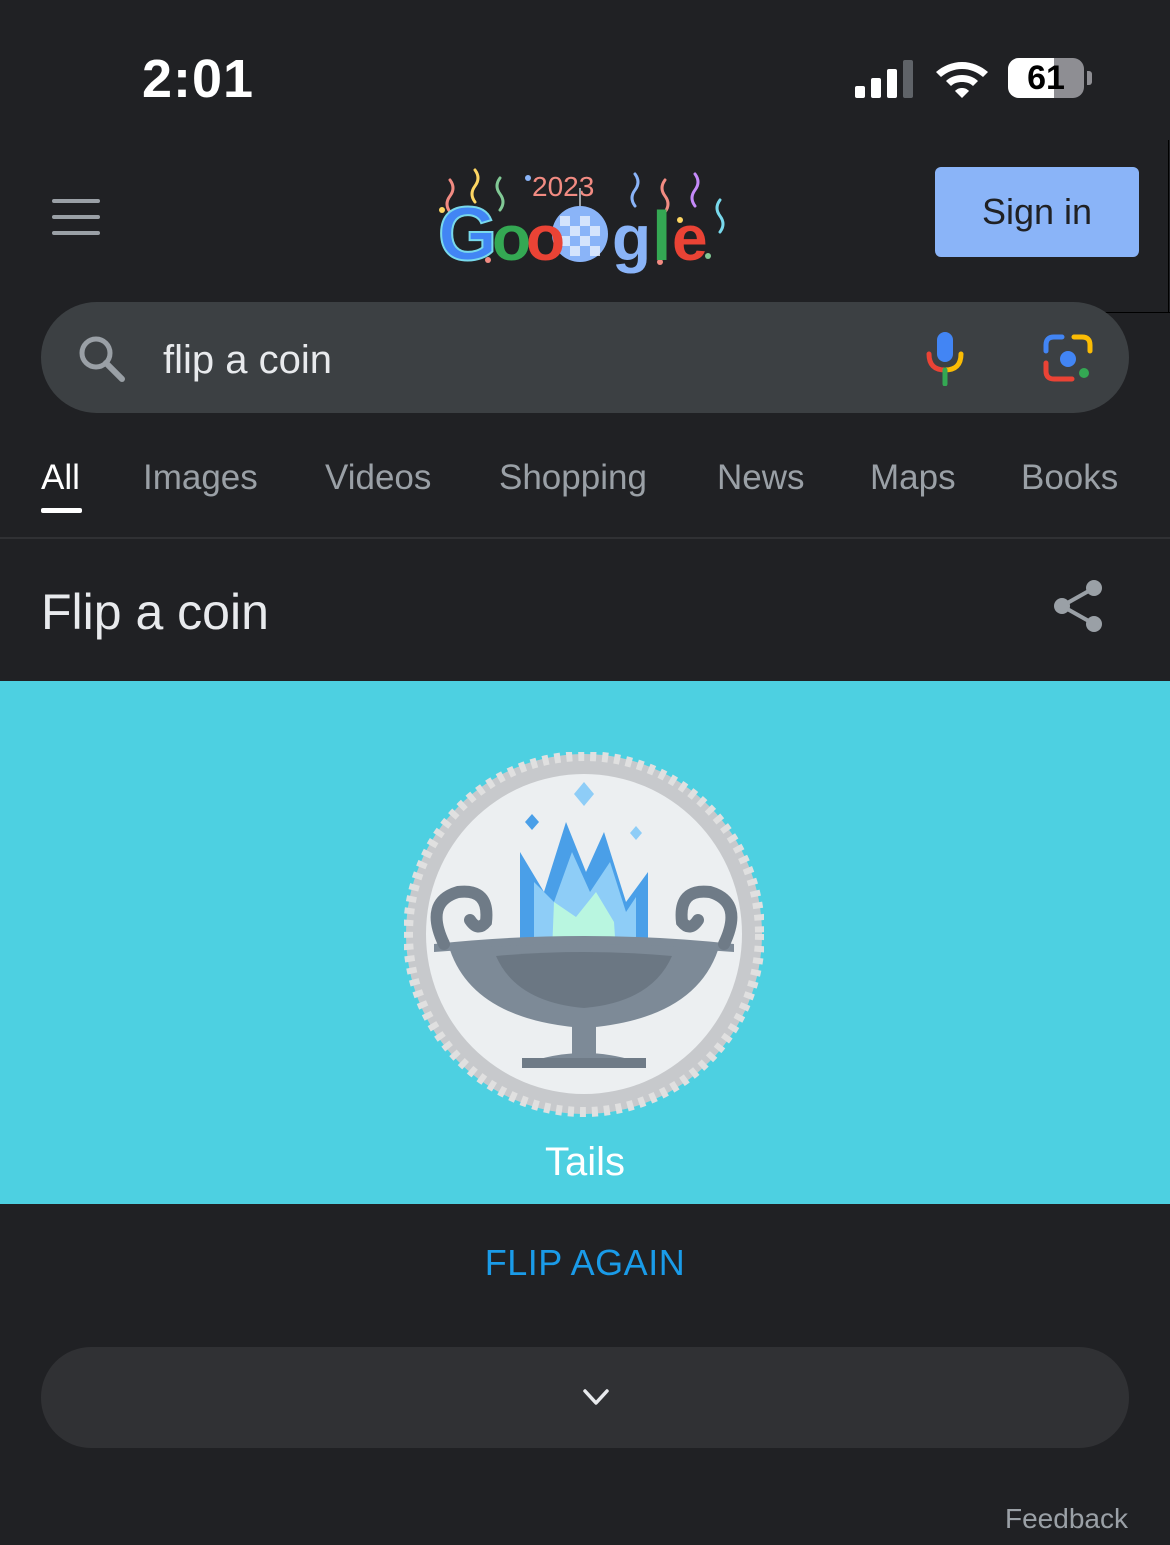 The image size is (1170, 1545). What do you see at coordinates (573, 478) in the screenshot?
I see `tab-shopping: Shopping` at bounding box center [573, 478].